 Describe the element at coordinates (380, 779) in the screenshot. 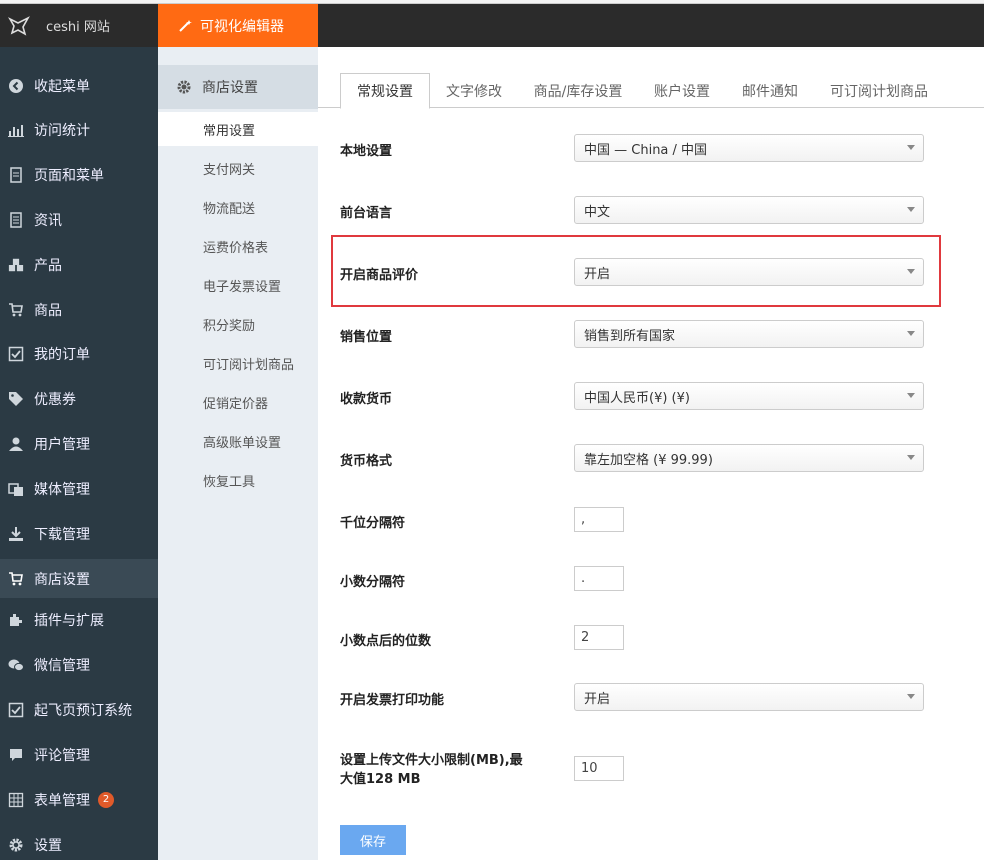

I see `upload-limit-label-line2: 大值128 MB` at that location.